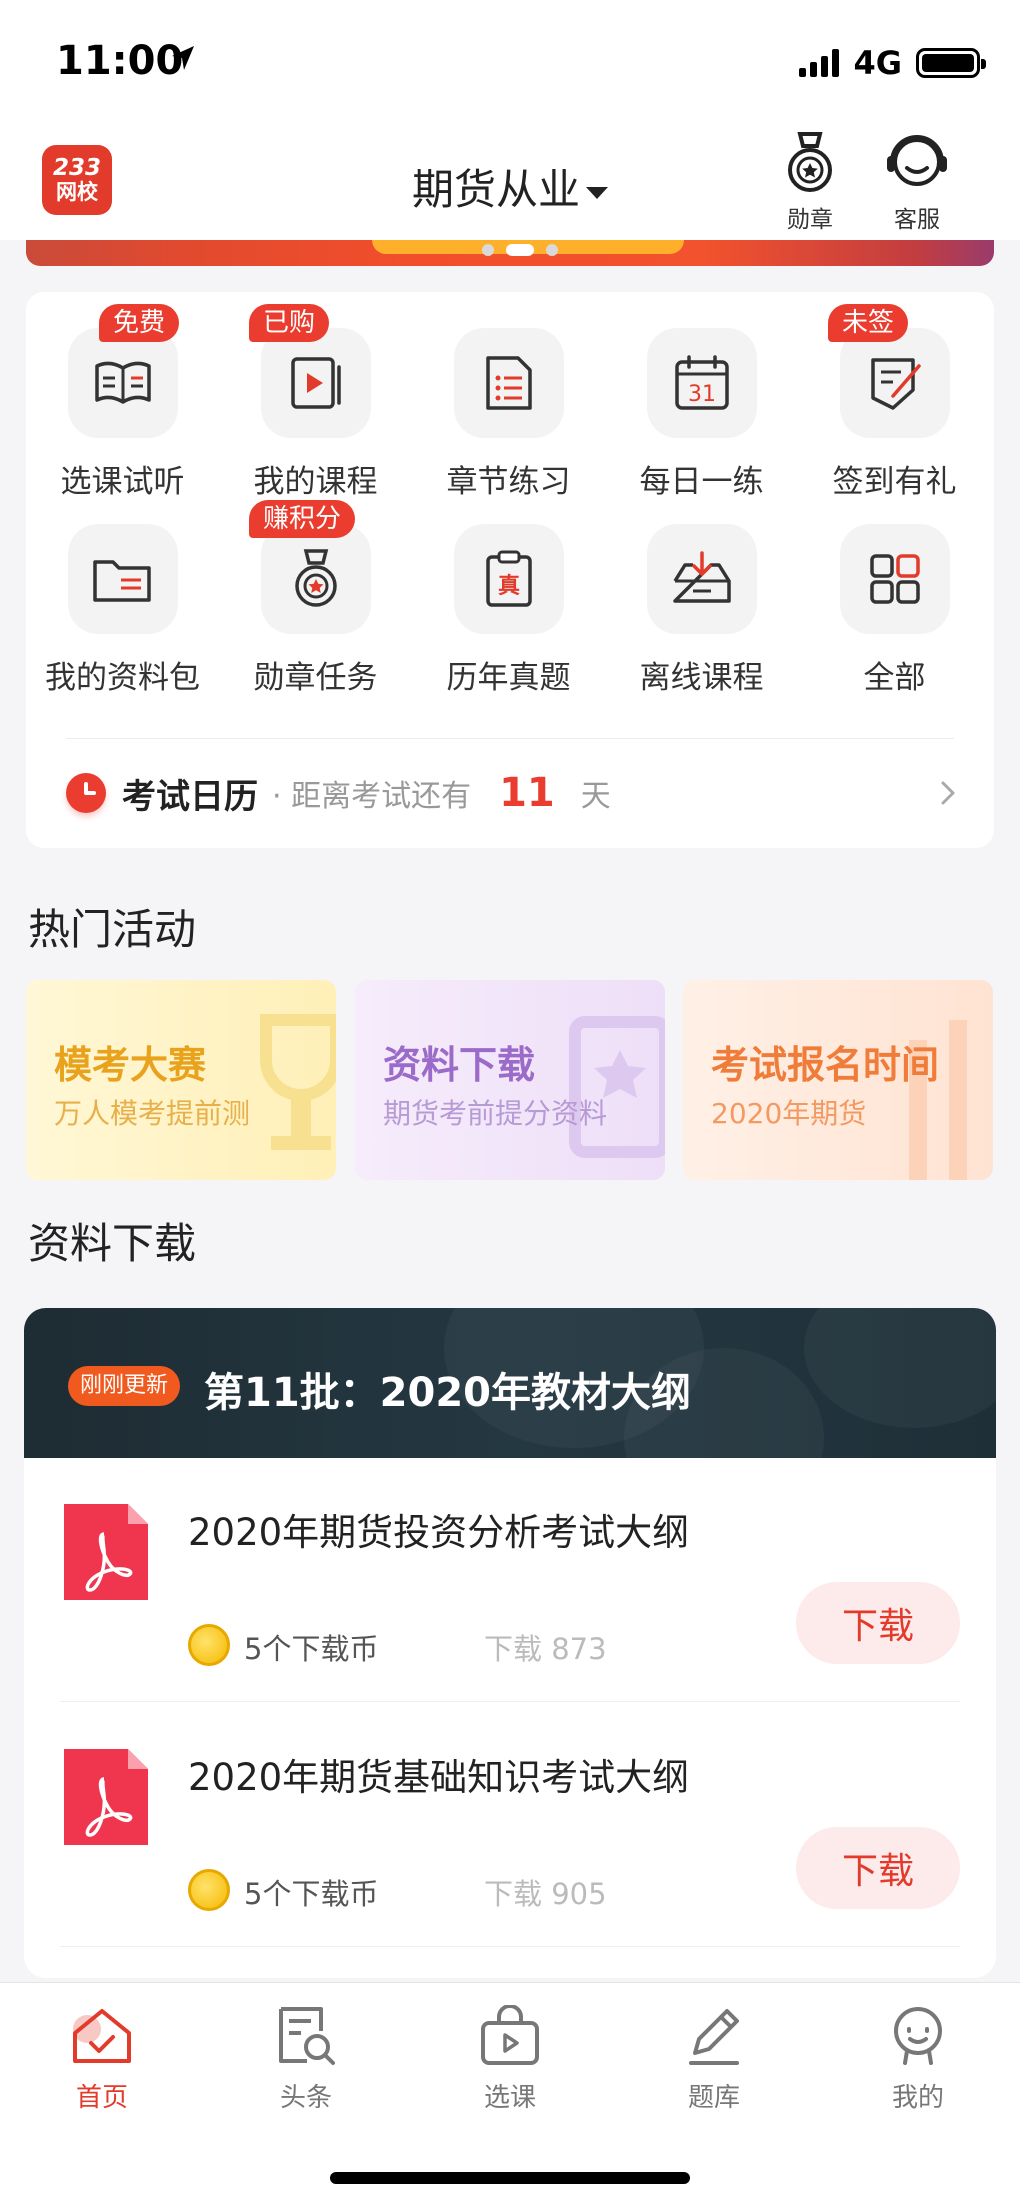 The height and width of the screenshot is (2208, 1020). Describe the element at coordinates (508, 586) in the screenshot. I see `svg-text: 真` at that location.